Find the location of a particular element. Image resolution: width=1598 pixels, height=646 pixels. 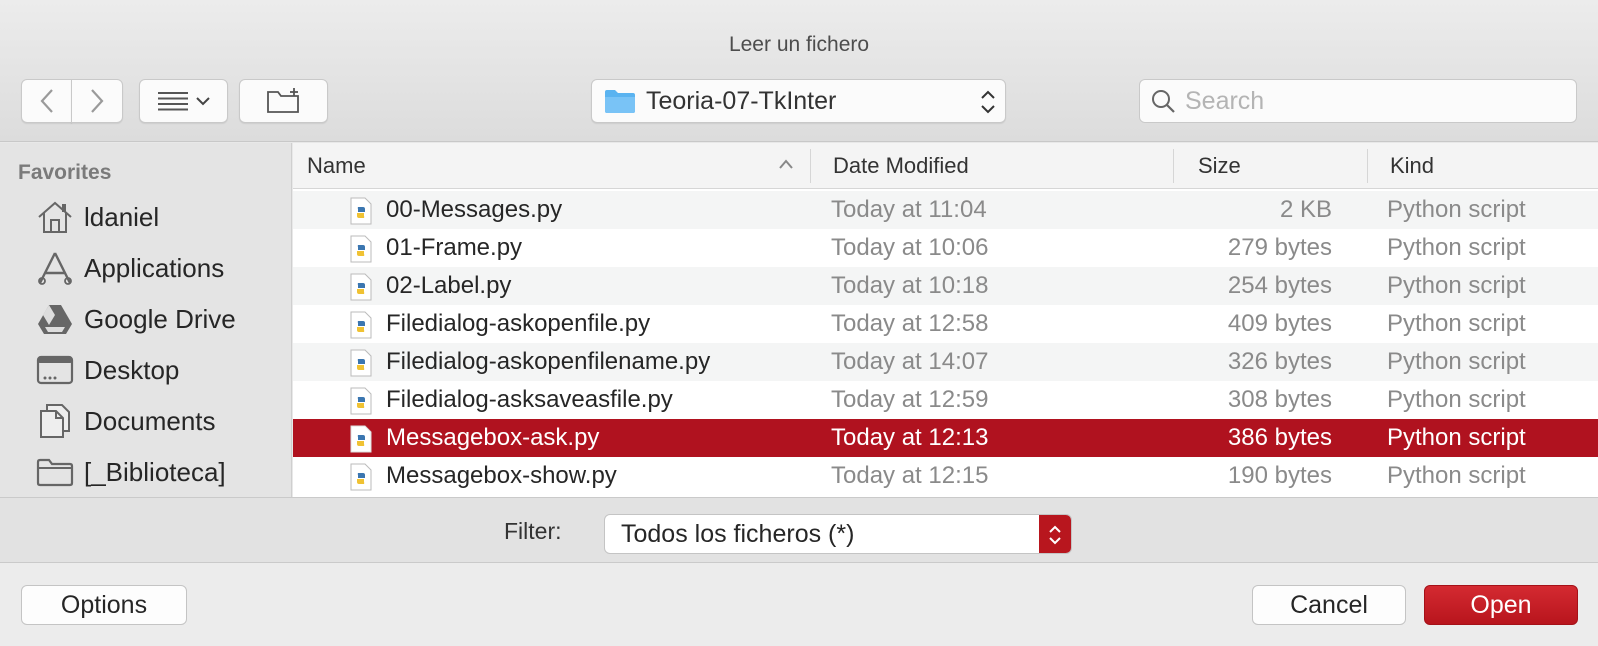

file-size: 308 bytes is located at coordinates (1279, 399).